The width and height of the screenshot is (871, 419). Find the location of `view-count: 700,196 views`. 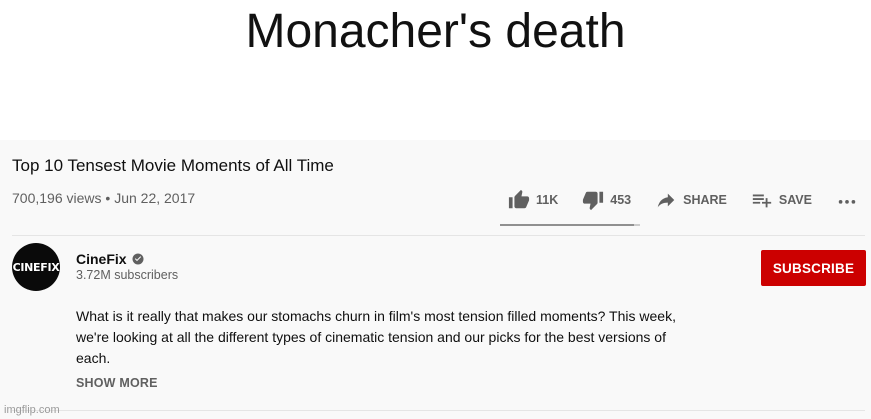

view-count: 700,196 views is located at coordinates (57, 198).